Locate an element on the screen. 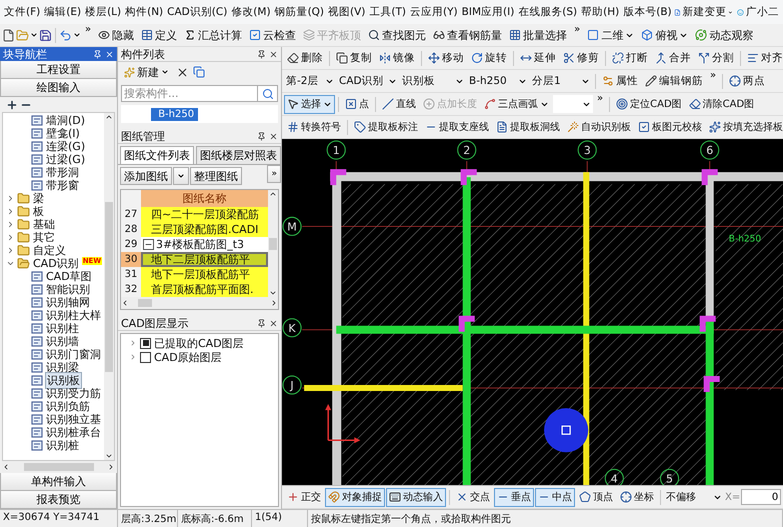 This screenshot has height=527, width=783. toolbar-button: 交点 is located at coordinates (473, 497).